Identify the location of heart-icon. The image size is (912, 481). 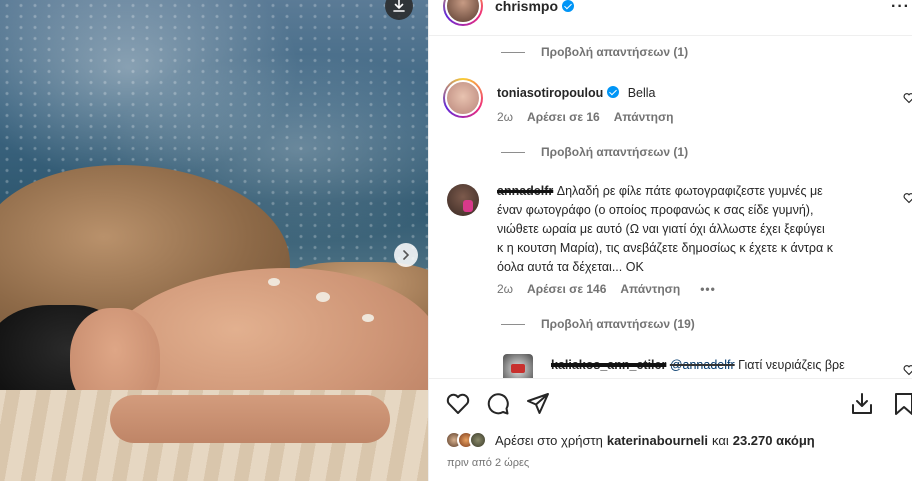
(458, 404).